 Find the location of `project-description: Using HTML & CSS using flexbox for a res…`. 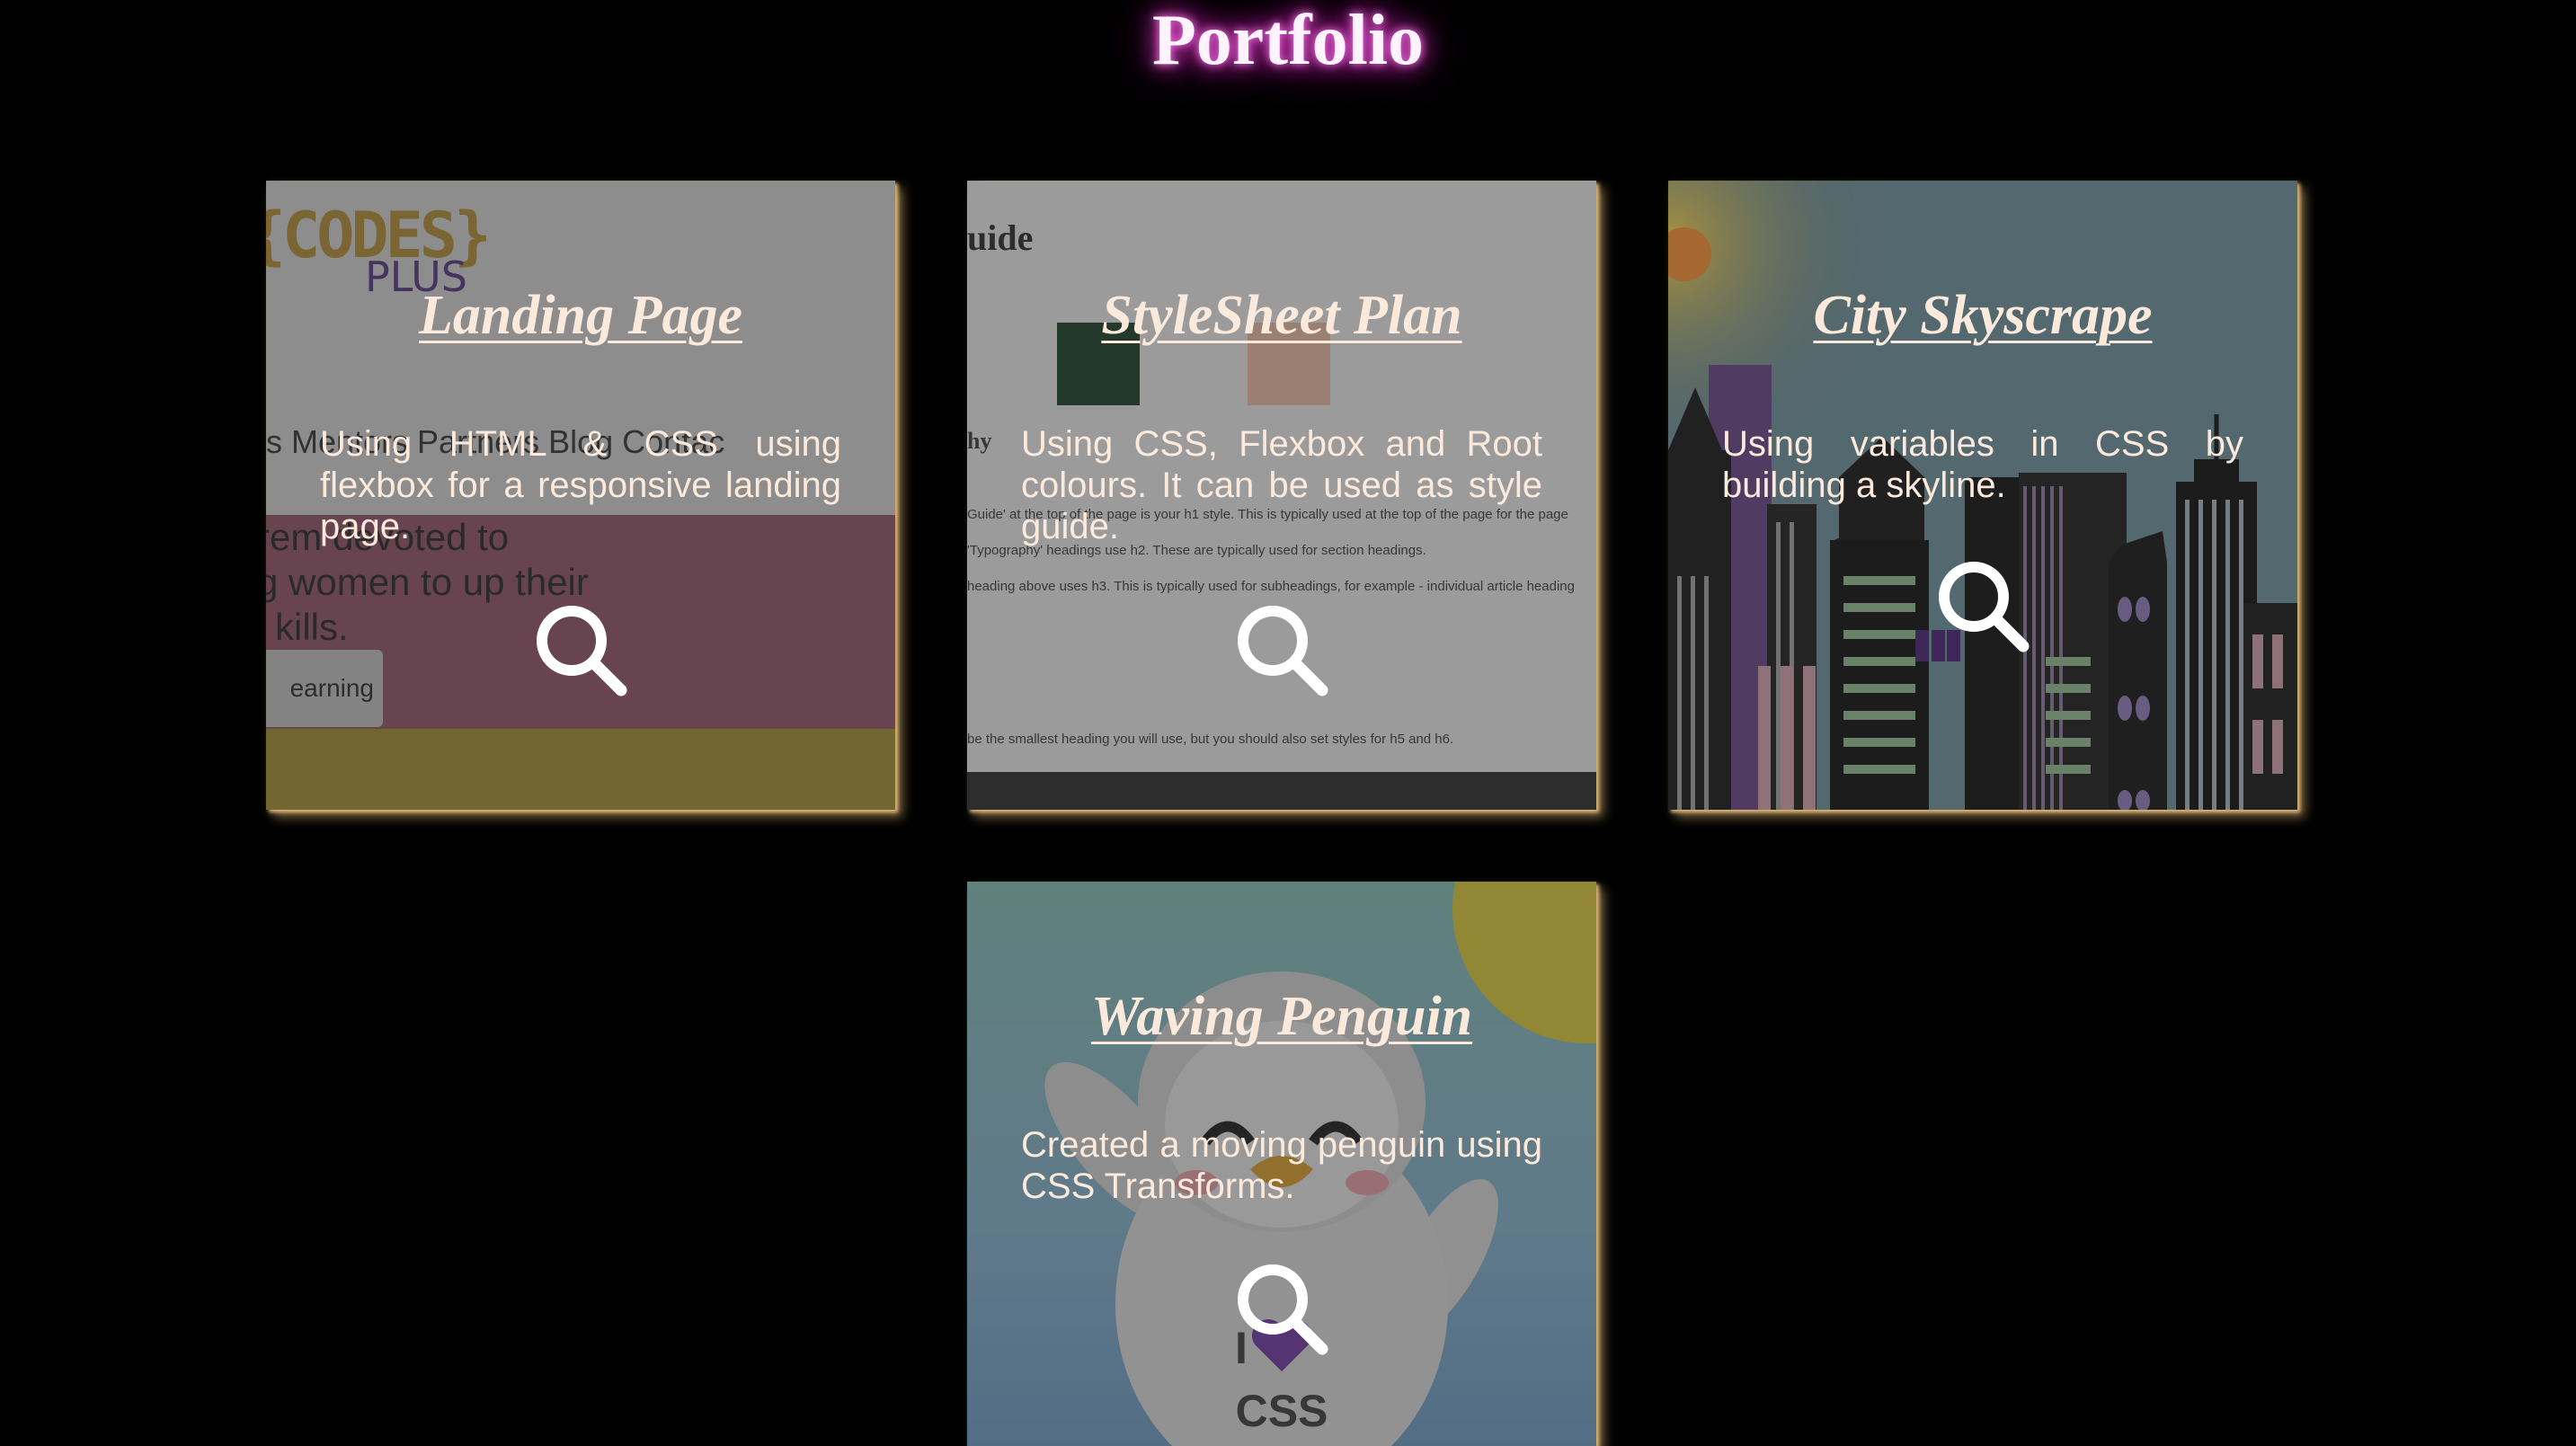

project-description: Using HTML & CSS using flexbox for a res… is located at coordinates (580, 485).